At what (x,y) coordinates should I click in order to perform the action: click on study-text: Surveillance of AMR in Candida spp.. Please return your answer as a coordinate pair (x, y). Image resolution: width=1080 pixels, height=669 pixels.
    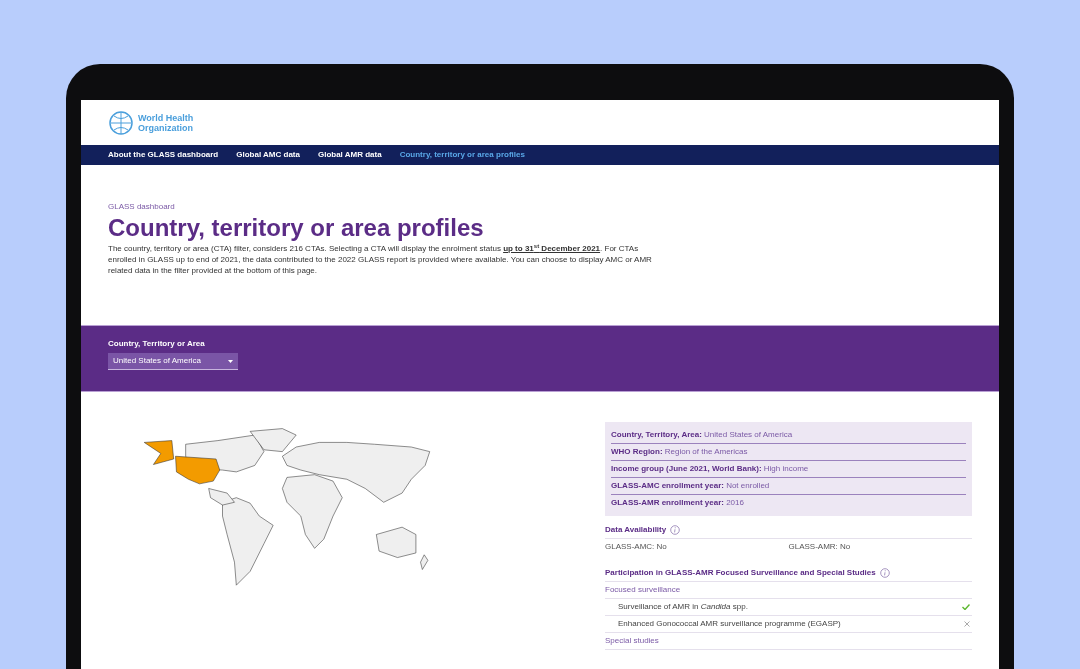
    Looking at the image, I should click on (683, 607).